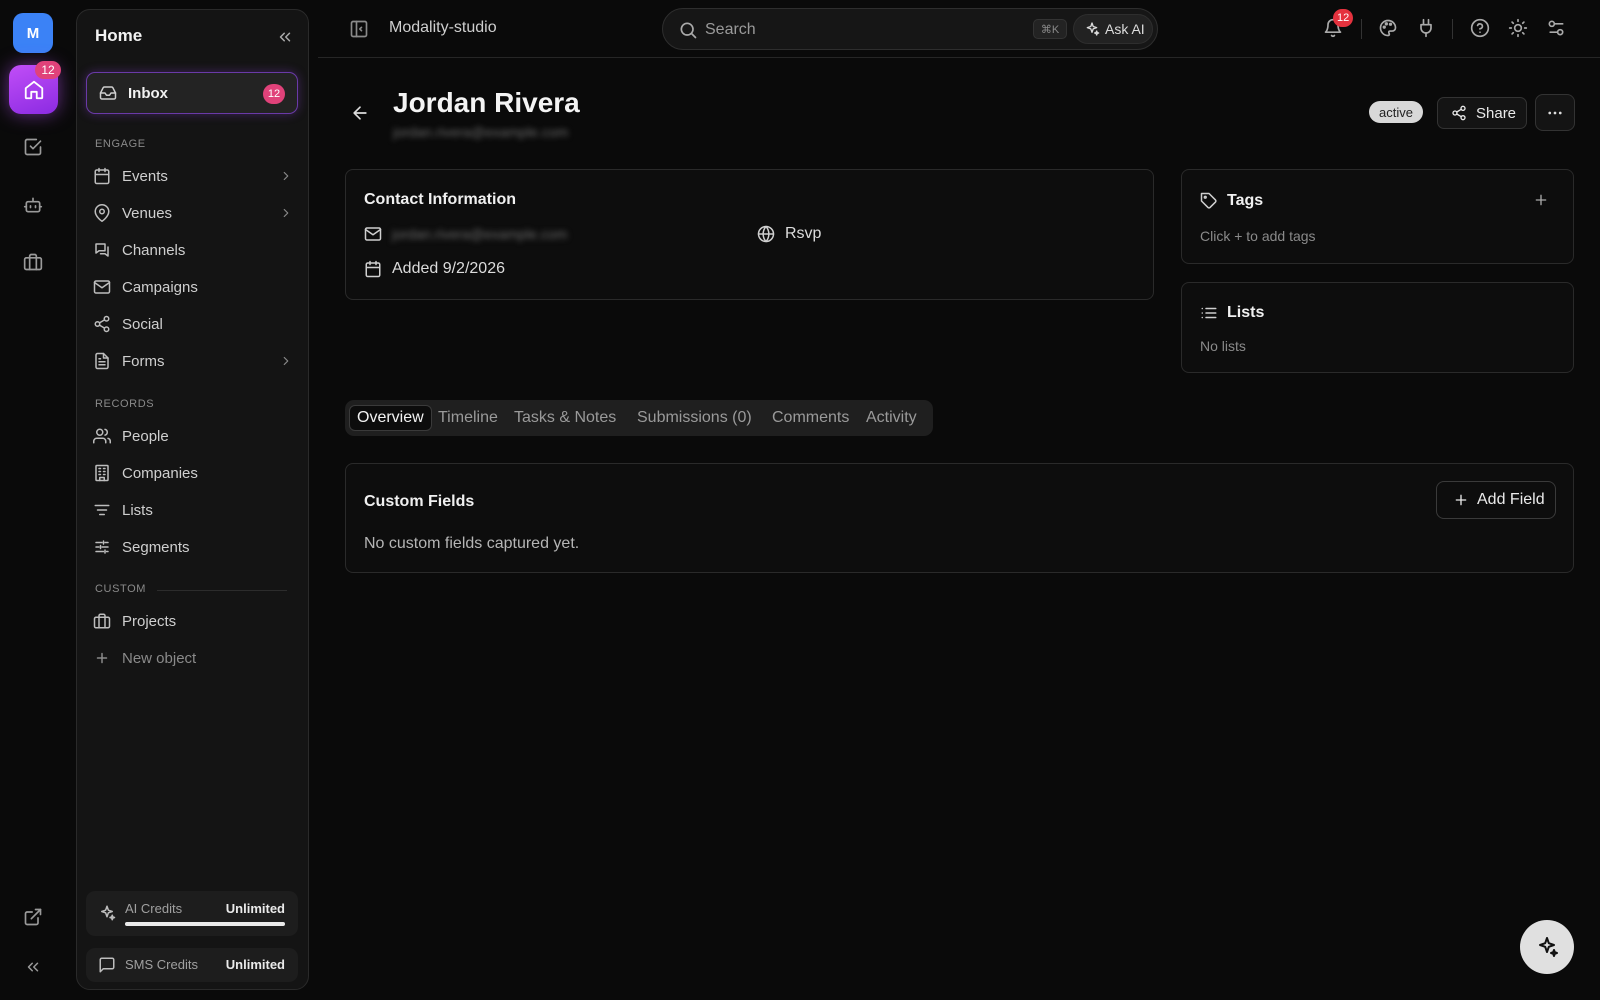 The width and height of the screenshot is (1600, 1000). What do you see at coordinates (160, 287) in the screenshot?
I see `sidebar-item-label: Campaigns` at bounding box center [160, 287].